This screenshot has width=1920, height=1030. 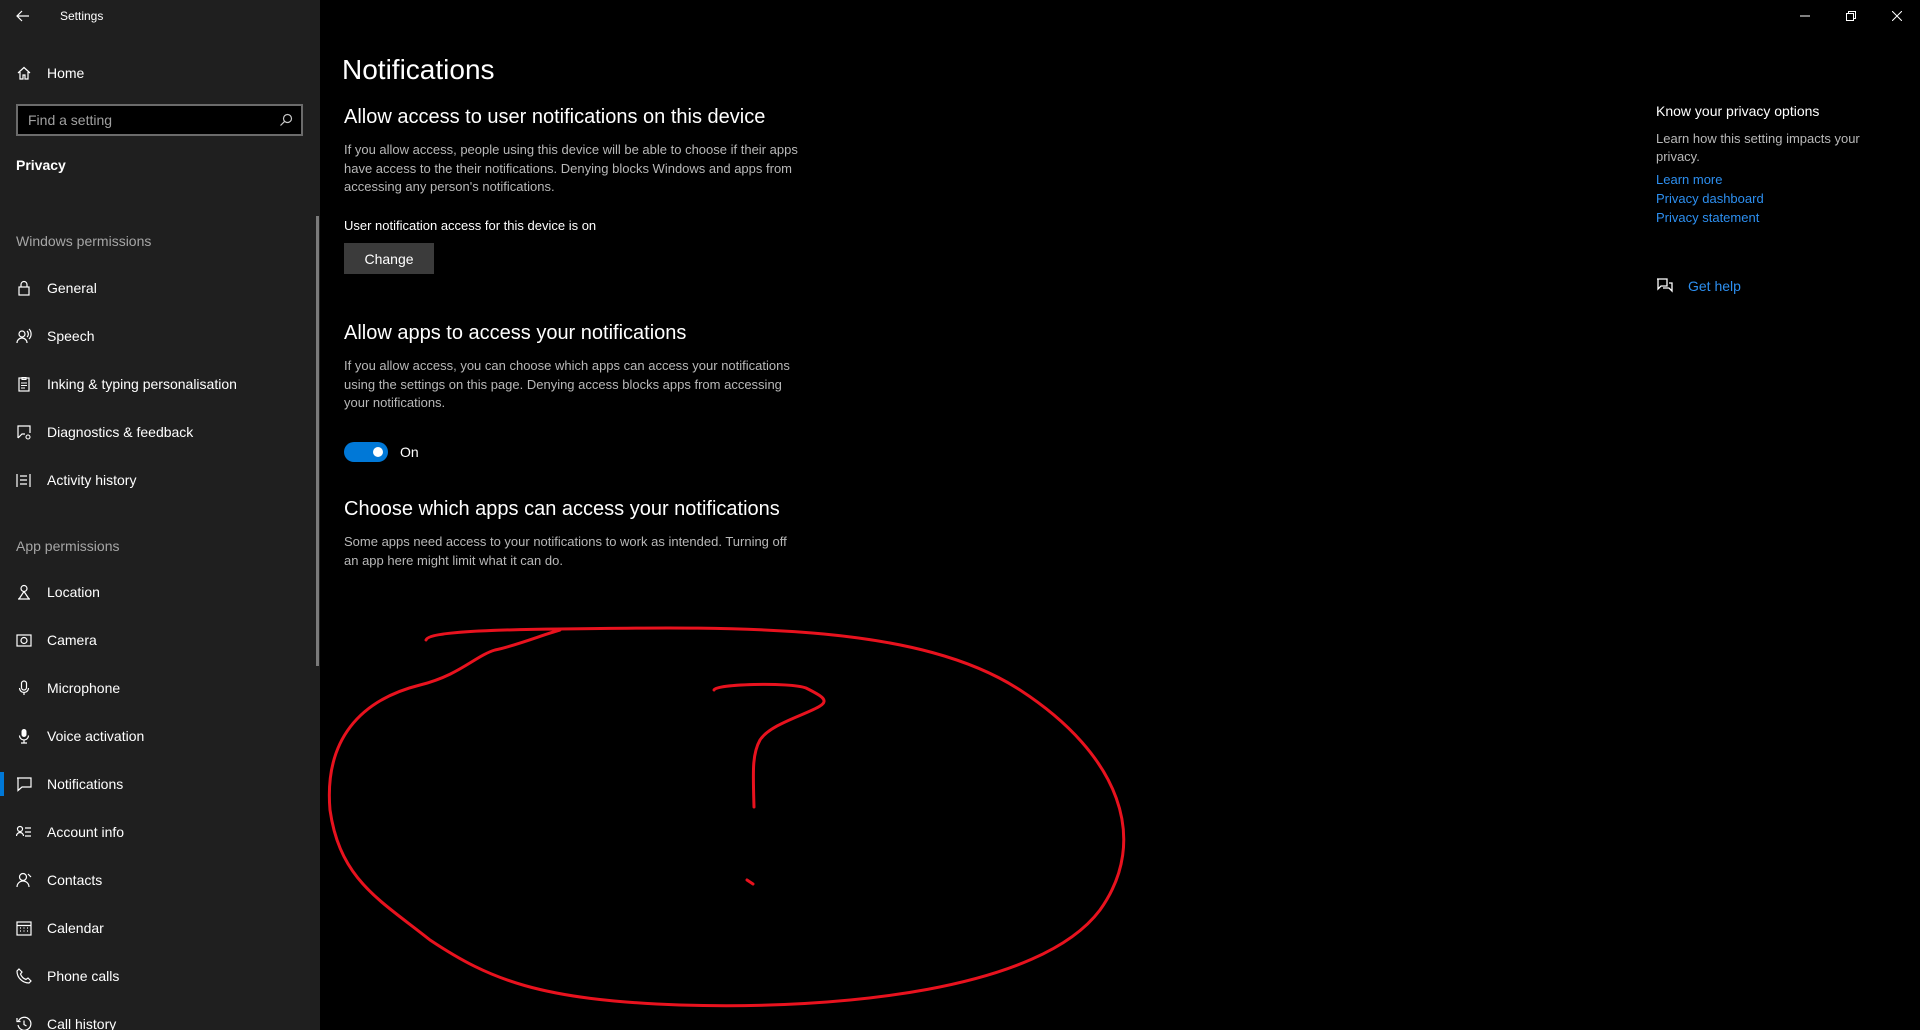 I want to click on back-button, so click(x=23, y=16).